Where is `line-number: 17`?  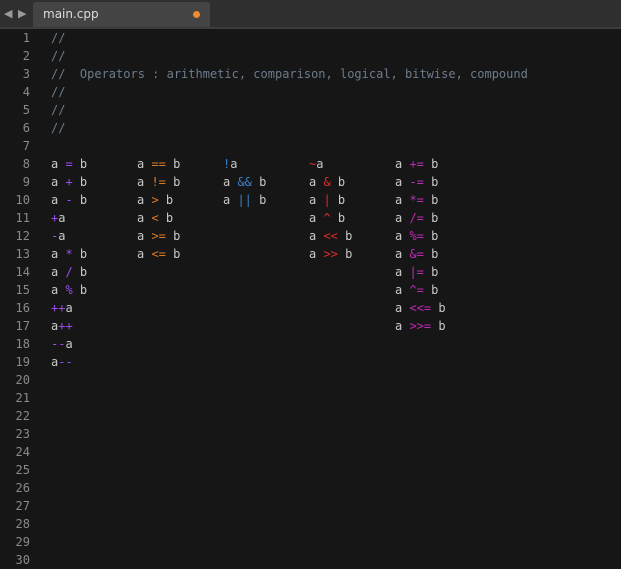
line-number: 17 is located at coordinates (22, 326).